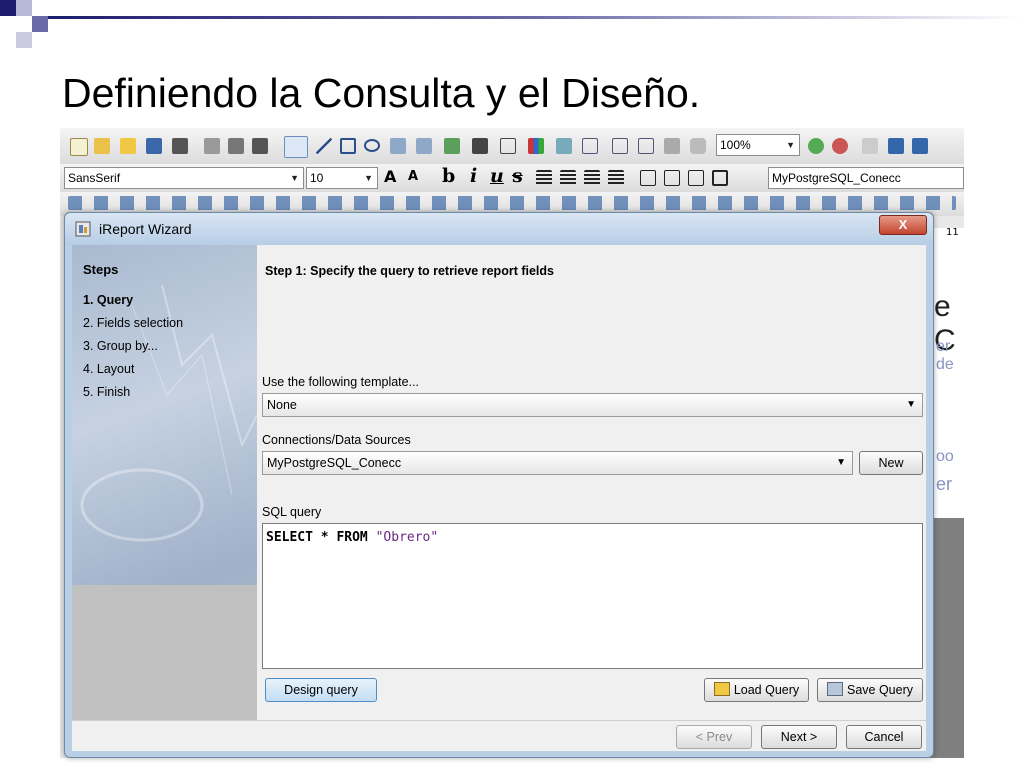 Image resolution: width=1024 pixels, height=768 pixels. What do you see at coordinates (840, 146) in the screenshot?
I see `zoom-out-icon` at bounding box center [840, 146].